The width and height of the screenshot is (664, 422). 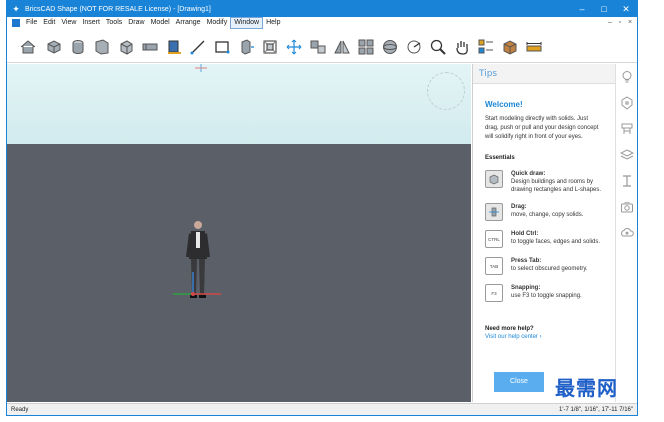 I want to click on zoom-icon, so click(x=438, y=47).